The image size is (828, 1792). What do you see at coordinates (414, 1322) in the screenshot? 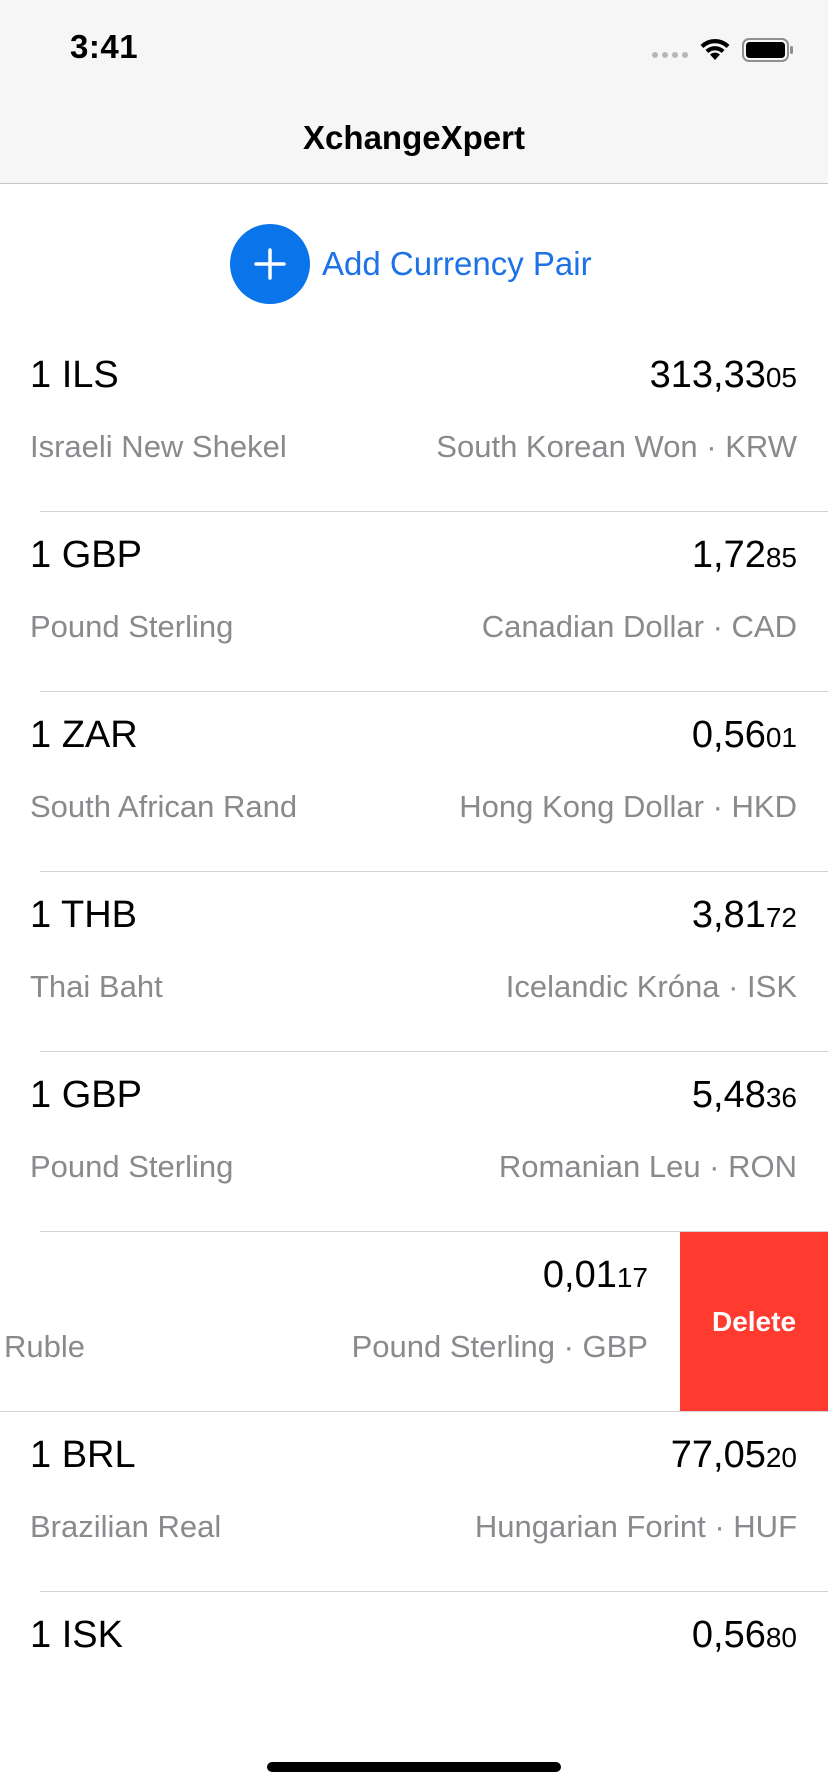
I see `currency-pair-row-swiped: 0,0117 Ruble Pound Sterling · GBP Delete` at bounding box center [414, 1322].